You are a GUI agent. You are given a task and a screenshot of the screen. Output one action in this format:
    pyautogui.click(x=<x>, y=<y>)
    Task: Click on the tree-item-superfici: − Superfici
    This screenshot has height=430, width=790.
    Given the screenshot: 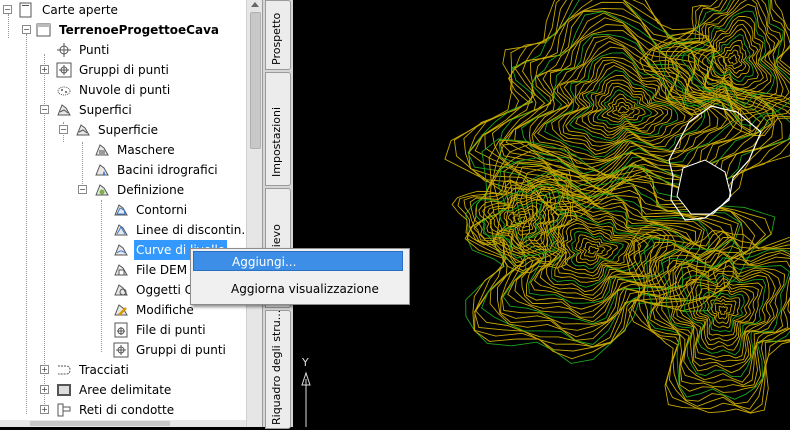 What is the action you would take?
    pyautogui.click(x=123, y=110)
    